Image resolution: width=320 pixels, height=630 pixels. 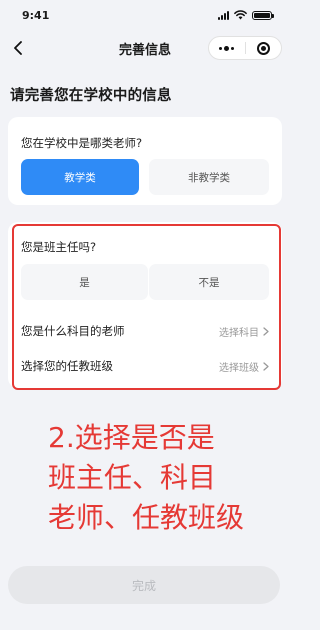 What do you see at coordinates (209, 282) in the screenshot?
I see `option-no: 不是` at bounding box center [209, 282].